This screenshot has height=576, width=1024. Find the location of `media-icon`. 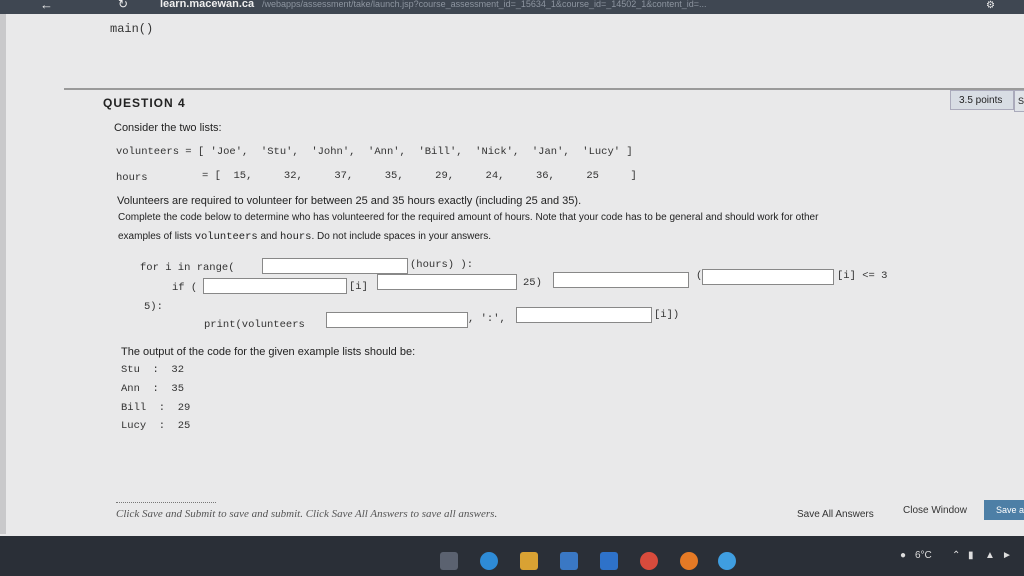

media-icon is located at coordinates (727, 561).